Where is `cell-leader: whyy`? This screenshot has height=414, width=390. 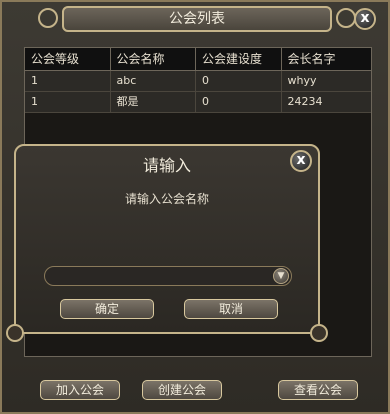 cell-leader: whyy is located at coordinates (326, 81).